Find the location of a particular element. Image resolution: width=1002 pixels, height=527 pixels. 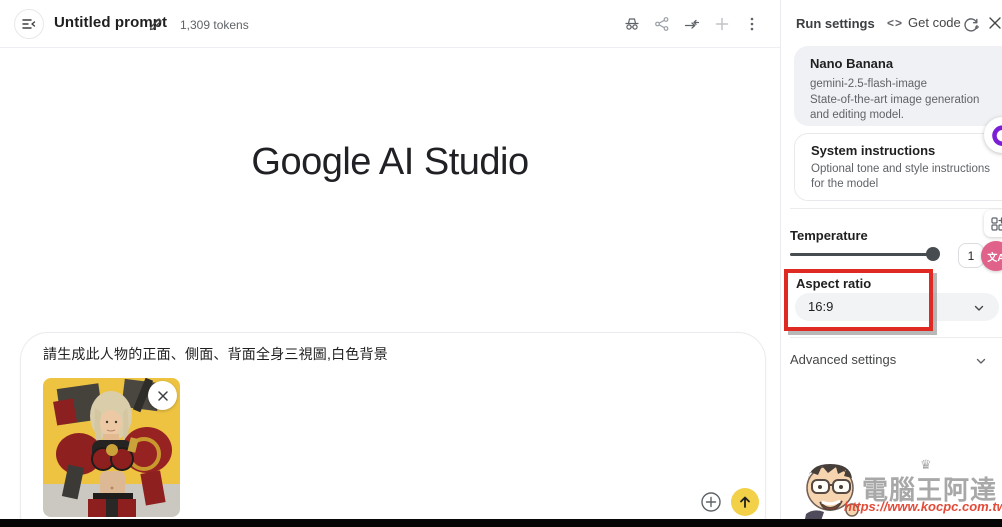

incognito-icon is located at coordinates (632, 24).